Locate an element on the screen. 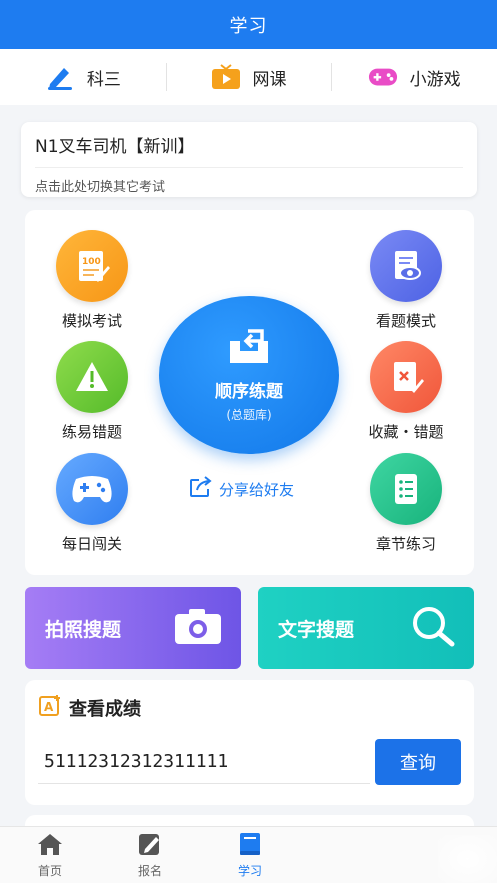 The width and height of the screenshot is (497, 883). daily-challenge-label: 每日闯关 is located at coordinates (91, 544).